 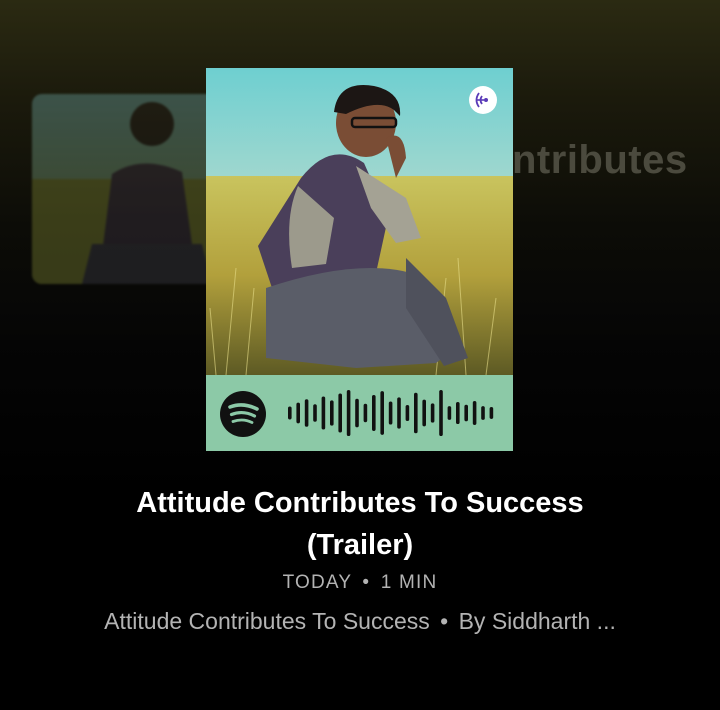 I want to click on spotify-logo-icon, so click(x=243, y=414).